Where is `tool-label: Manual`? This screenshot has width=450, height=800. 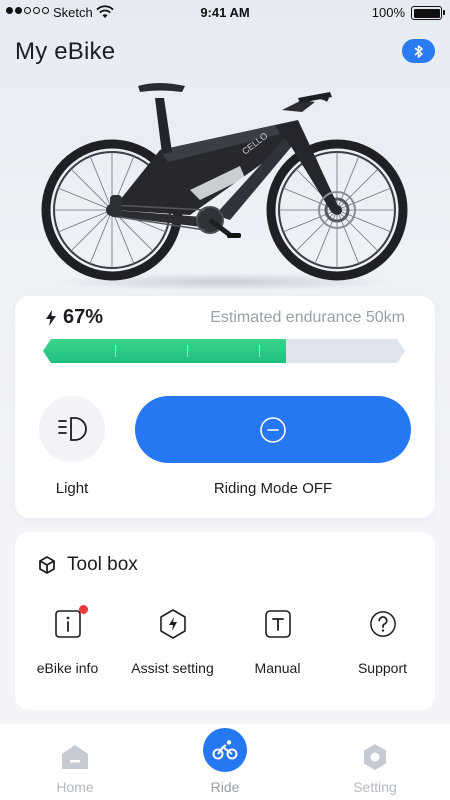 tool-label: Manual is located at coordinates (277, 668).